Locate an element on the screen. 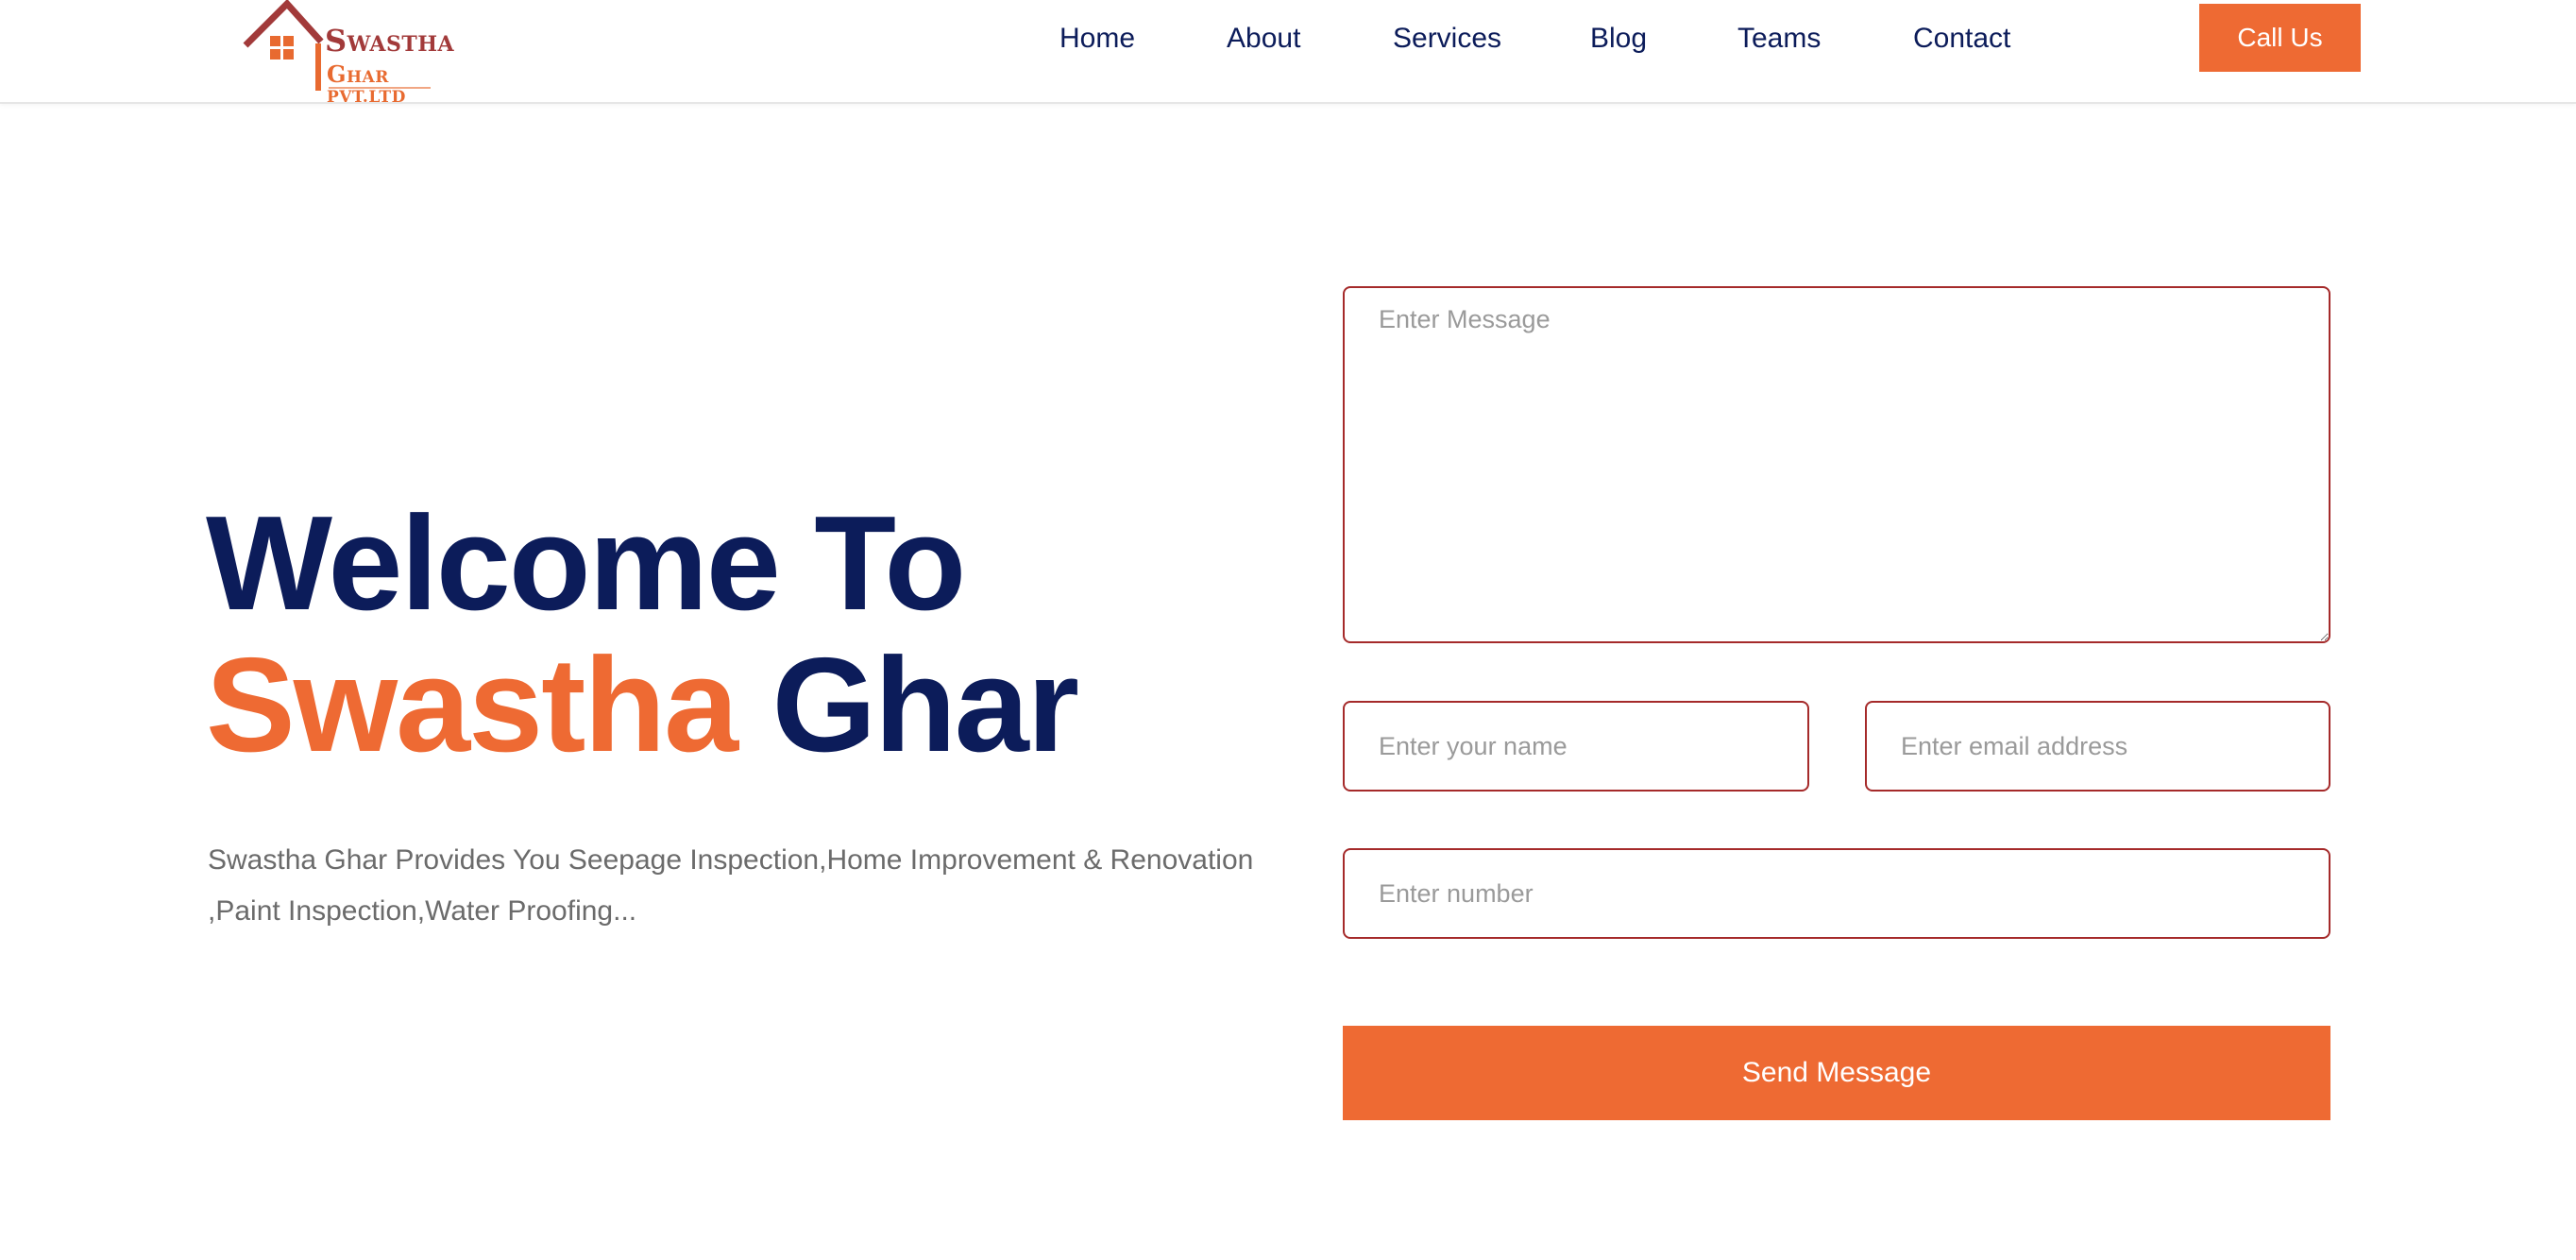  email-input is located at coordinates (2097, 747).